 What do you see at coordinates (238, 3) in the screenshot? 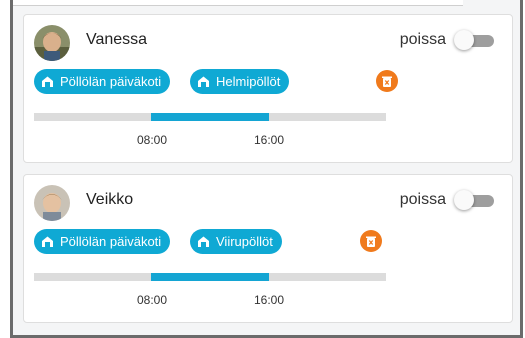
I see `panel-top-edge` at bounding box center [238, 3].